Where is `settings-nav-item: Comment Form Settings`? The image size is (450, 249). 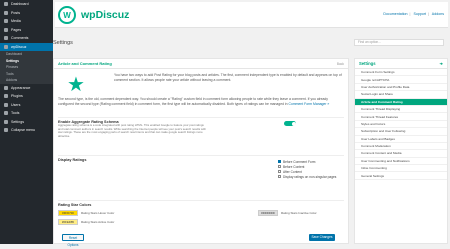
settings-nav-item: Comment Form Settings is located at coordinates (401, 73).